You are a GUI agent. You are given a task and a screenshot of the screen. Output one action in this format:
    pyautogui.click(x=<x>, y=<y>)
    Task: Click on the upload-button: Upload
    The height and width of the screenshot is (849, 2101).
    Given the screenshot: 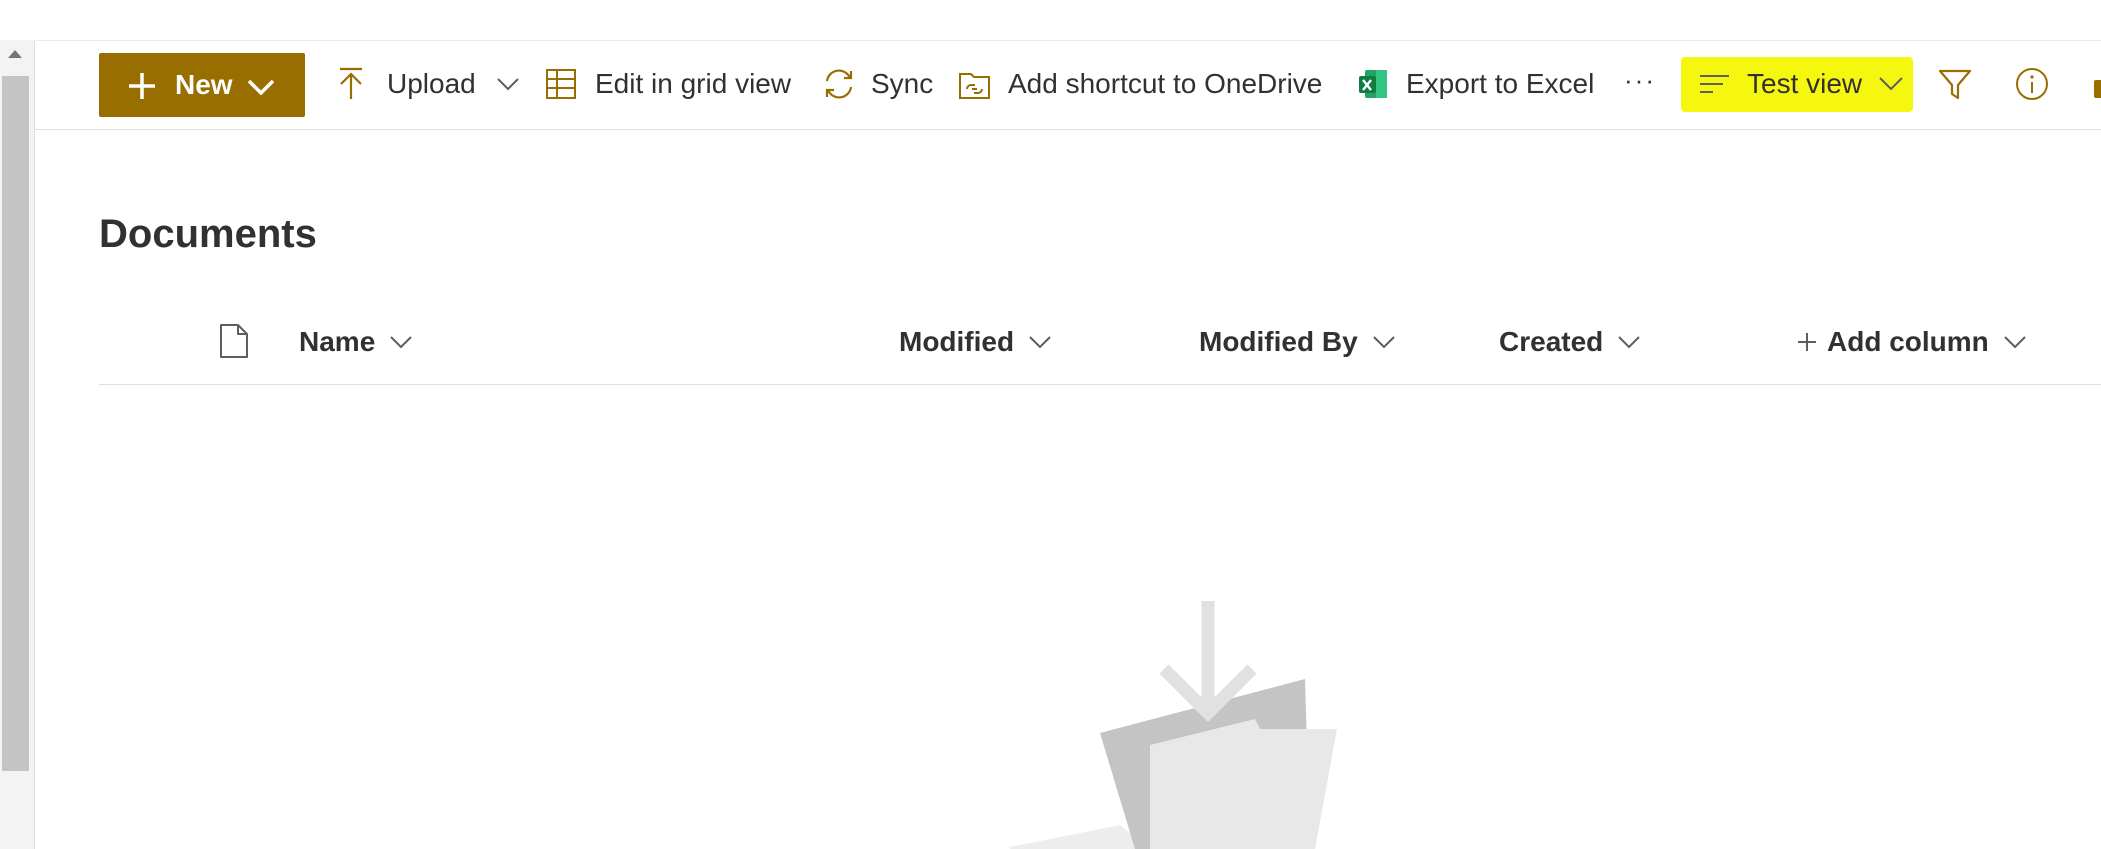 What is the action you would take?
    pyautogui.click(x=428, y=84)
    